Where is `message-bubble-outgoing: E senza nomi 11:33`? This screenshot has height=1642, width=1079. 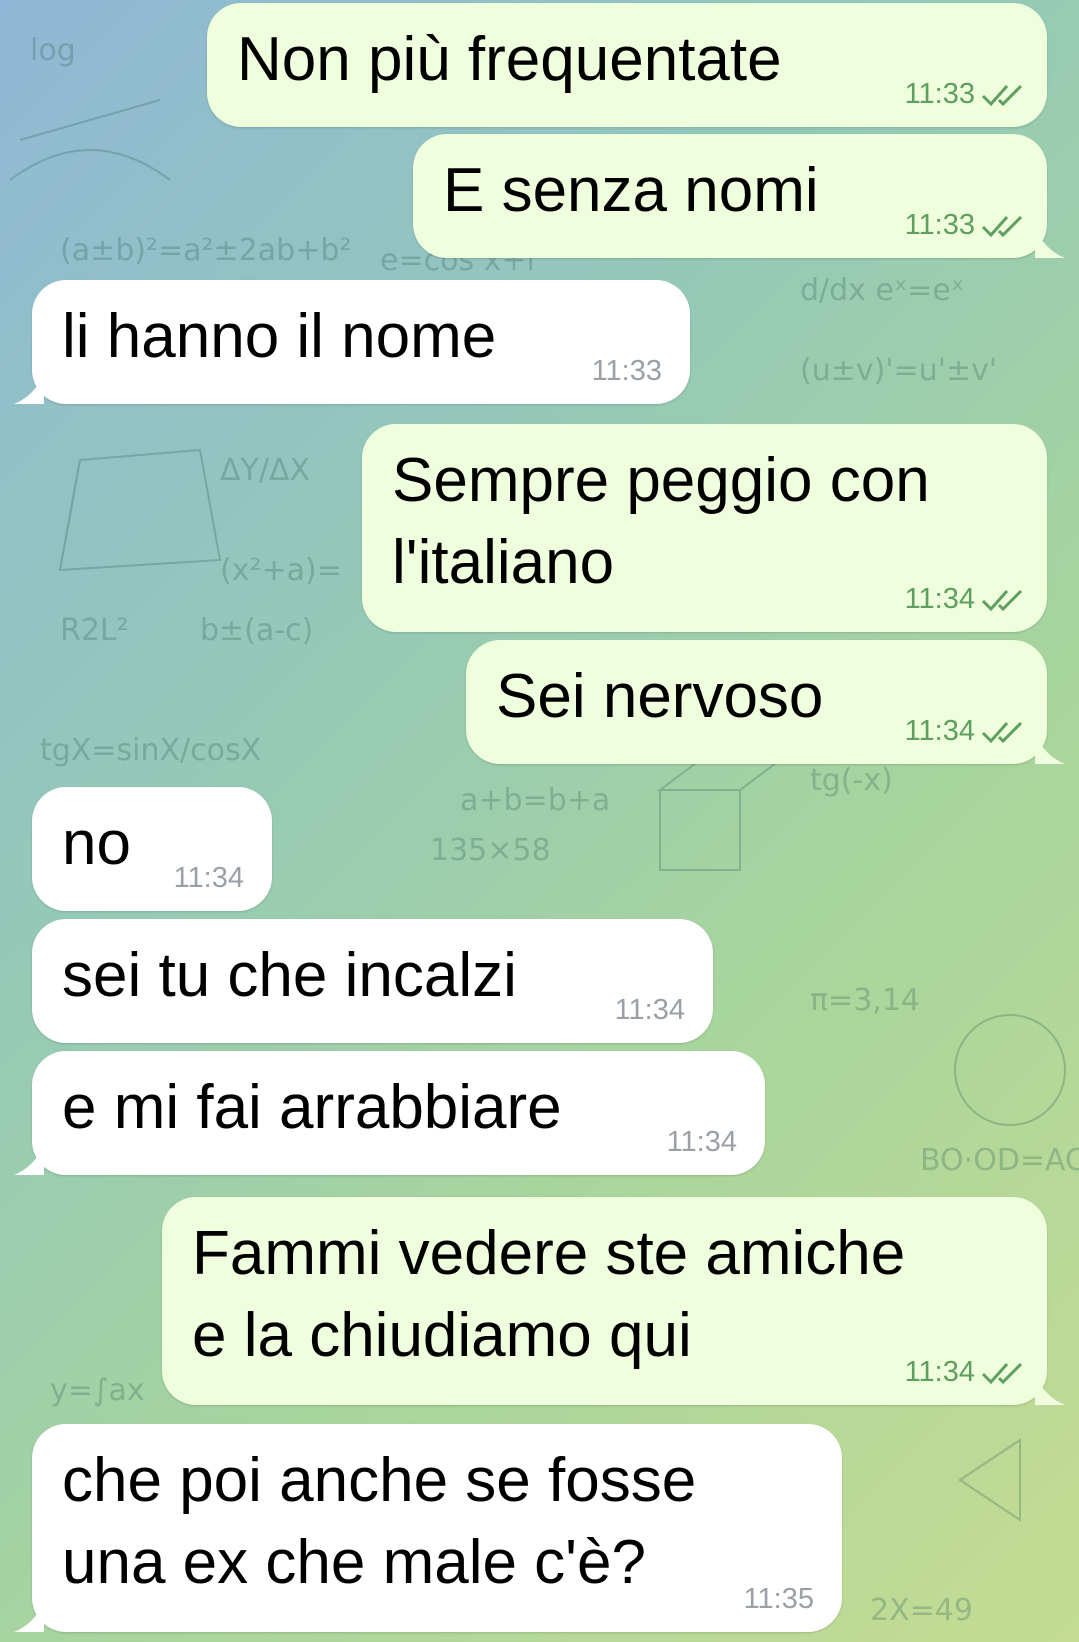 message-bubble-outgoing: E senza nomi 11:33 is located at coordinates (739, 196).